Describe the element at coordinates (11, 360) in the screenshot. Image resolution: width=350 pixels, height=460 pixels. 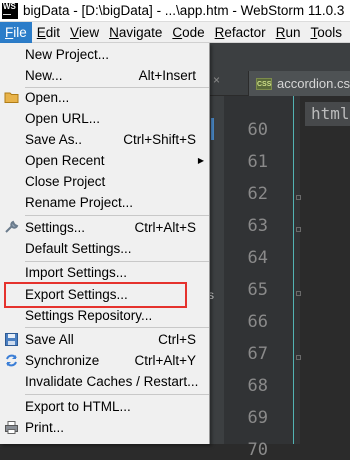
I see `sync-icon` at that location.